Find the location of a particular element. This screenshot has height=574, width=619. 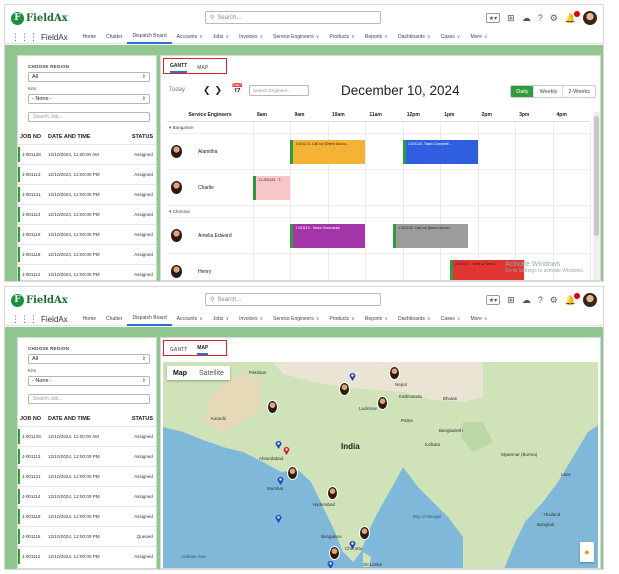

tab-map: MAP is located at coordinates (203, 350).